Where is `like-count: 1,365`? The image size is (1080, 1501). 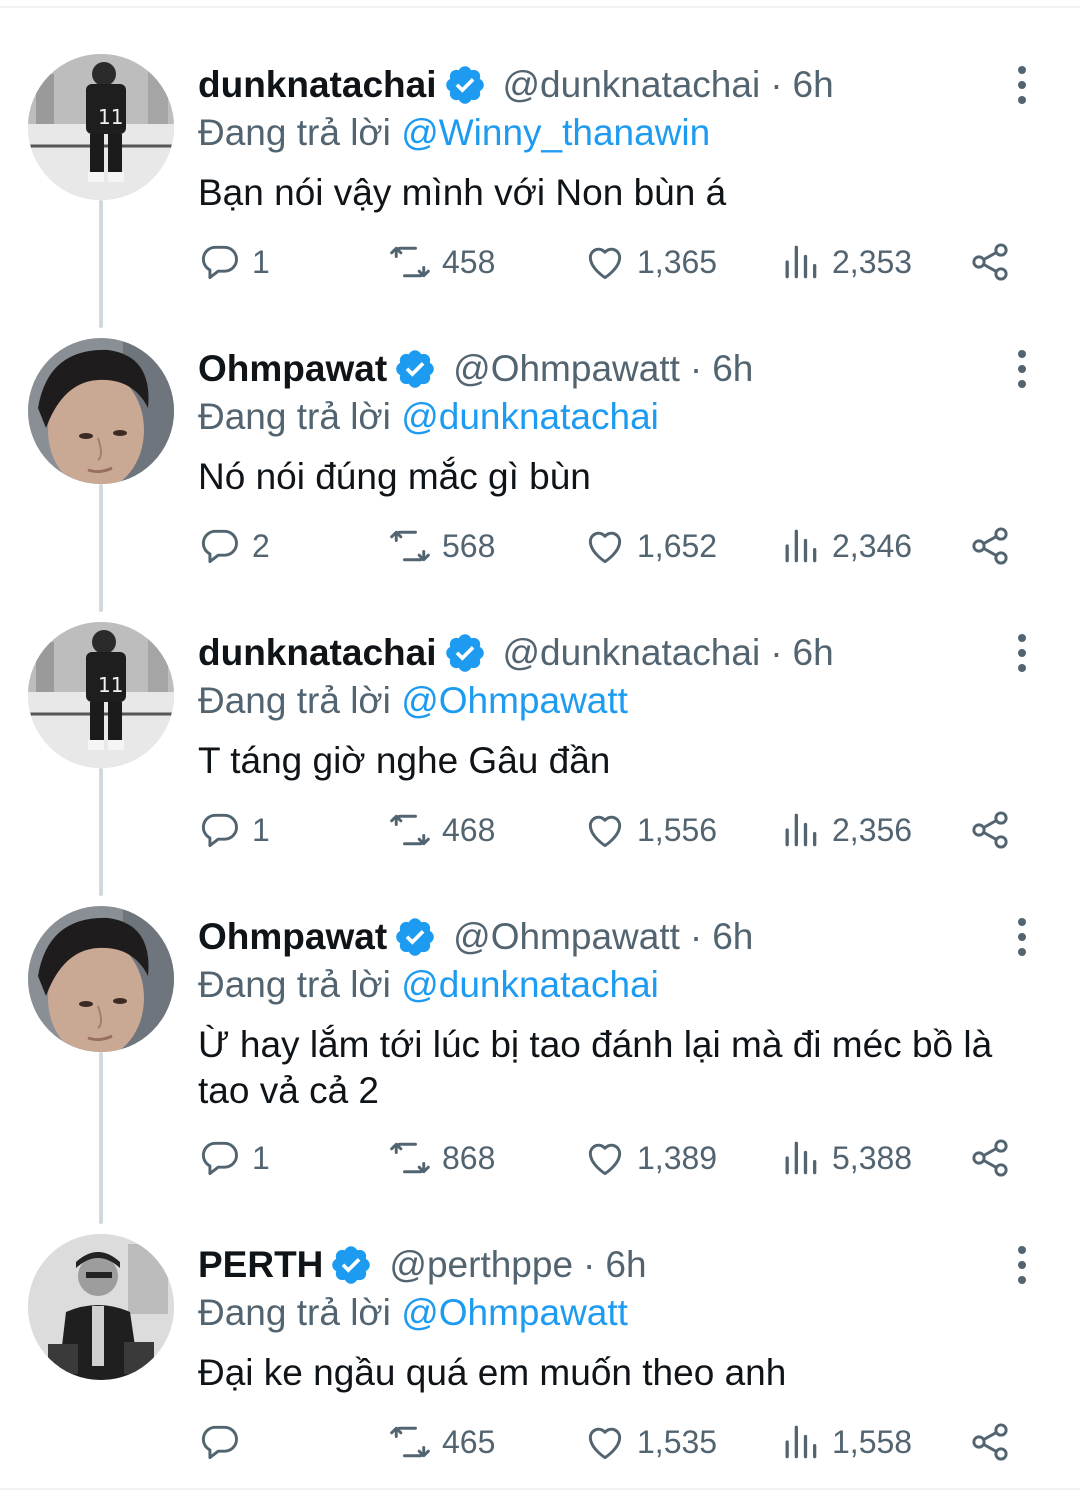 like-count: 1,365 is located at coordinates (677, 261).